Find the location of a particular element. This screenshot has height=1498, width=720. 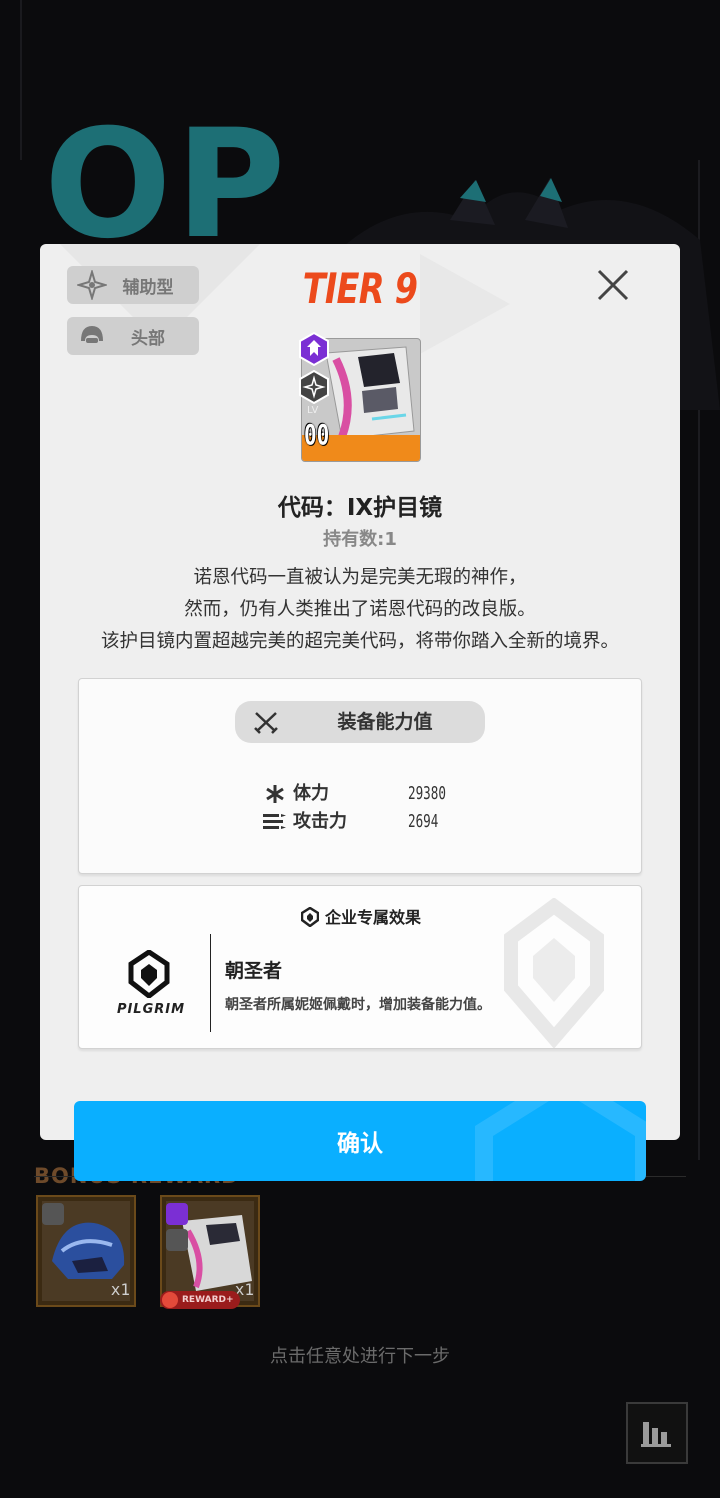

crossed-swords-icon is located at coordinates (266, 723).